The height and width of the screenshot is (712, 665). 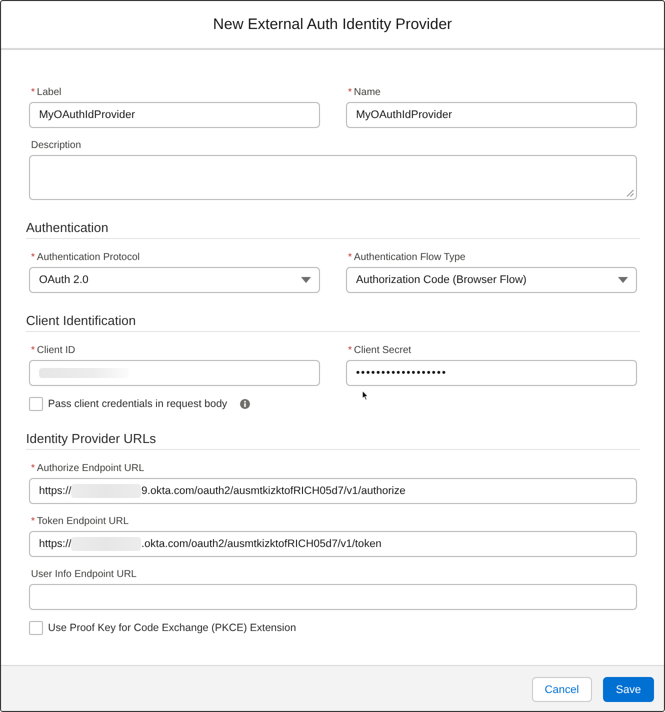 What do you see at coordinates (138, 404) in the screenshot?
I see `checkbox-label: Pass client credentials in request body` at bounding box center [138, 404].